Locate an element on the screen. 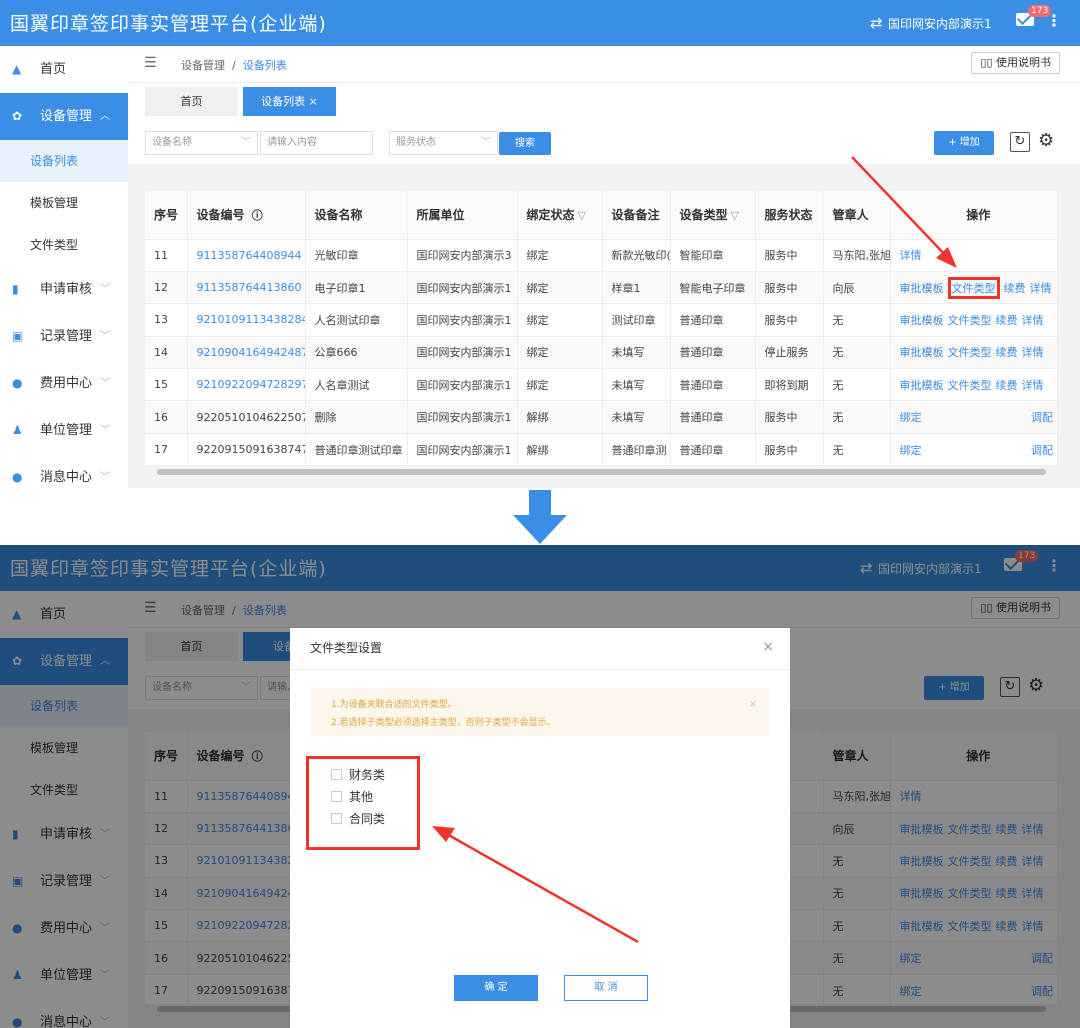 The image size is (1080, 1028). search-button: 搜索 is located at coordinates (525, 143).